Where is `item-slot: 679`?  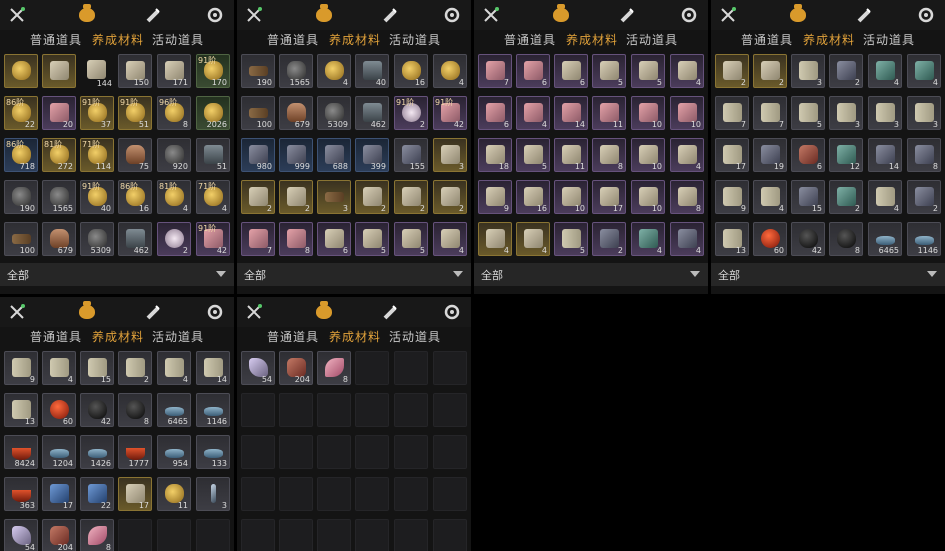 item-slot: 679 is located at coordinates (296, 113).